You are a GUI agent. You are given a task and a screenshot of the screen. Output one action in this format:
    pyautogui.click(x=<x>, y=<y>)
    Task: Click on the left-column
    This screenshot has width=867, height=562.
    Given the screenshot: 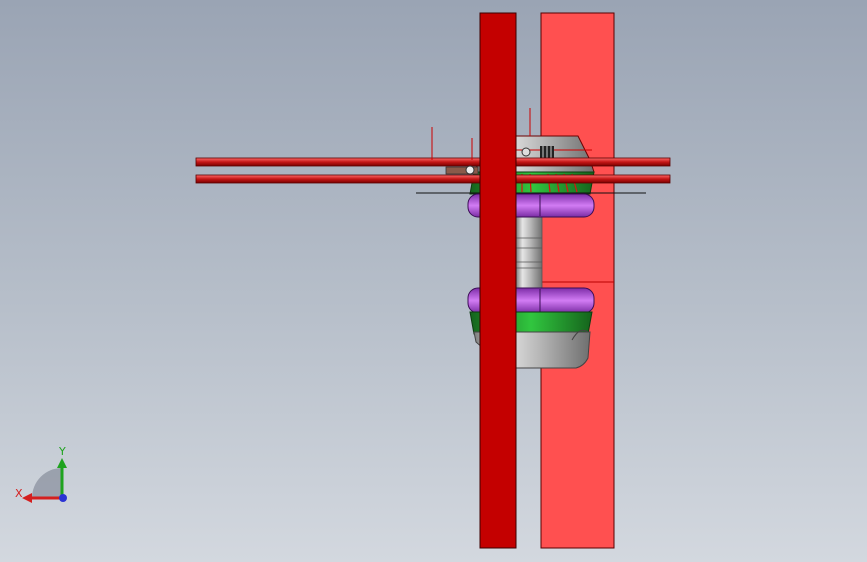 What is the action you would take?
    pyautogui.click(x=498, y=280)
    